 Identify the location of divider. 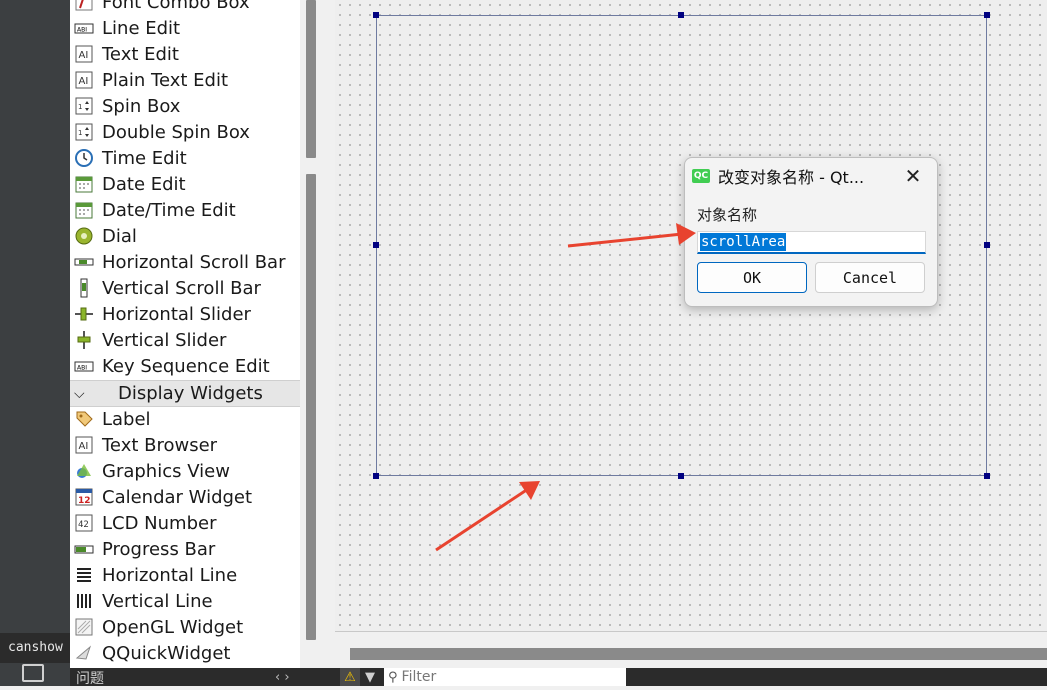
(691, 631).